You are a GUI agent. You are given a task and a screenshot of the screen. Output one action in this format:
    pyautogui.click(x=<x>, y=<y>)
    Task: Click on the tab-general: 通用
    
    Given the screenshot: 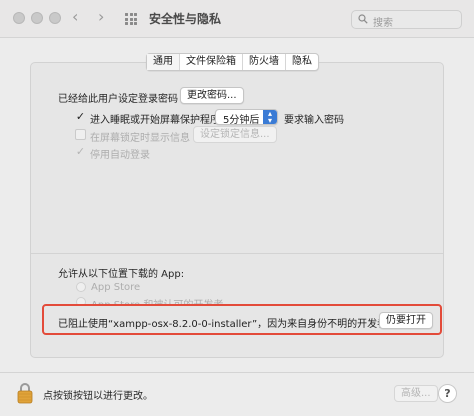 What is the action you would take?
    pyautogui.click(x=163, y=62)
    